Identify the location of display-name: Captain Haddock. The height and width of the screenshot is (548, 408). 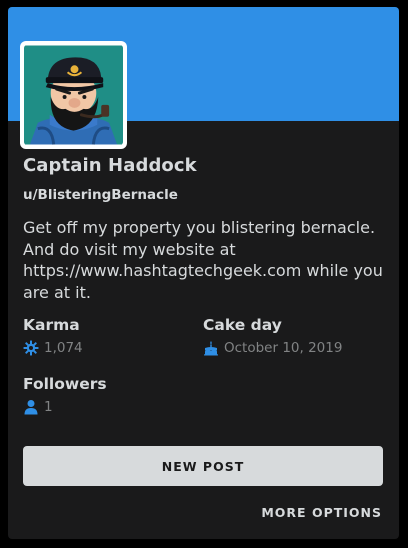
(110, 165).